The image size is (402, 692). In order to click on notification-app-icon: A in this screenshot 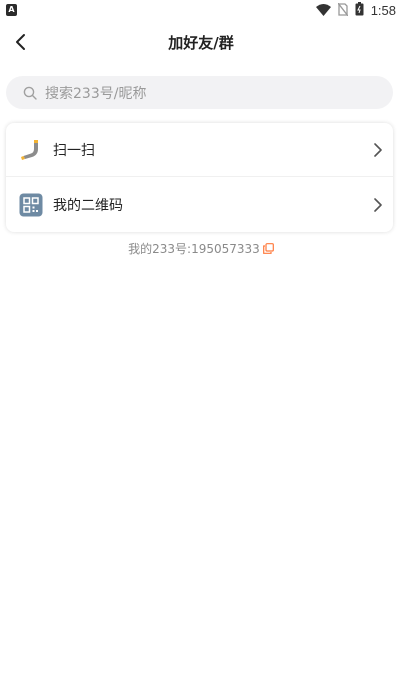, I will do `click(11, 10)`.